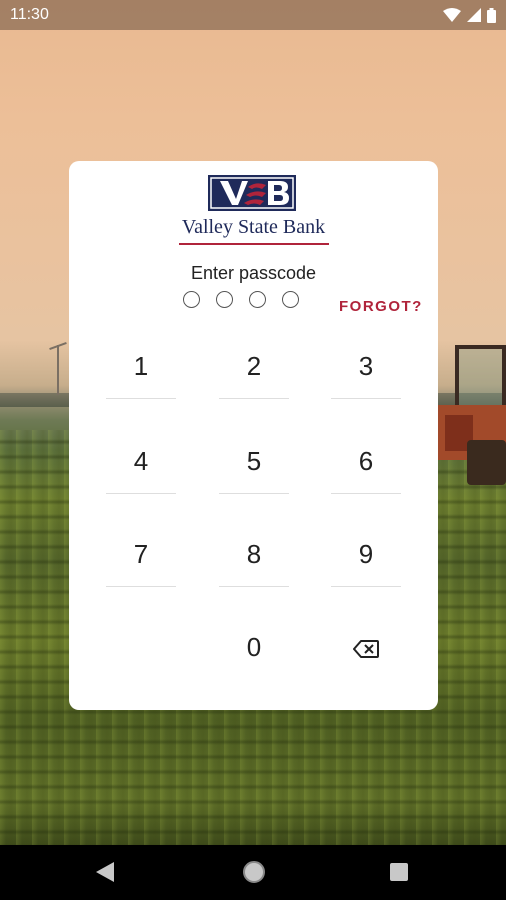 Image resolution: width=506 pixels, height=900 pixels. What do you see at coordinates (105, 872) in the screenshot?
I see `back-icon` at bounding box center [105, 872].